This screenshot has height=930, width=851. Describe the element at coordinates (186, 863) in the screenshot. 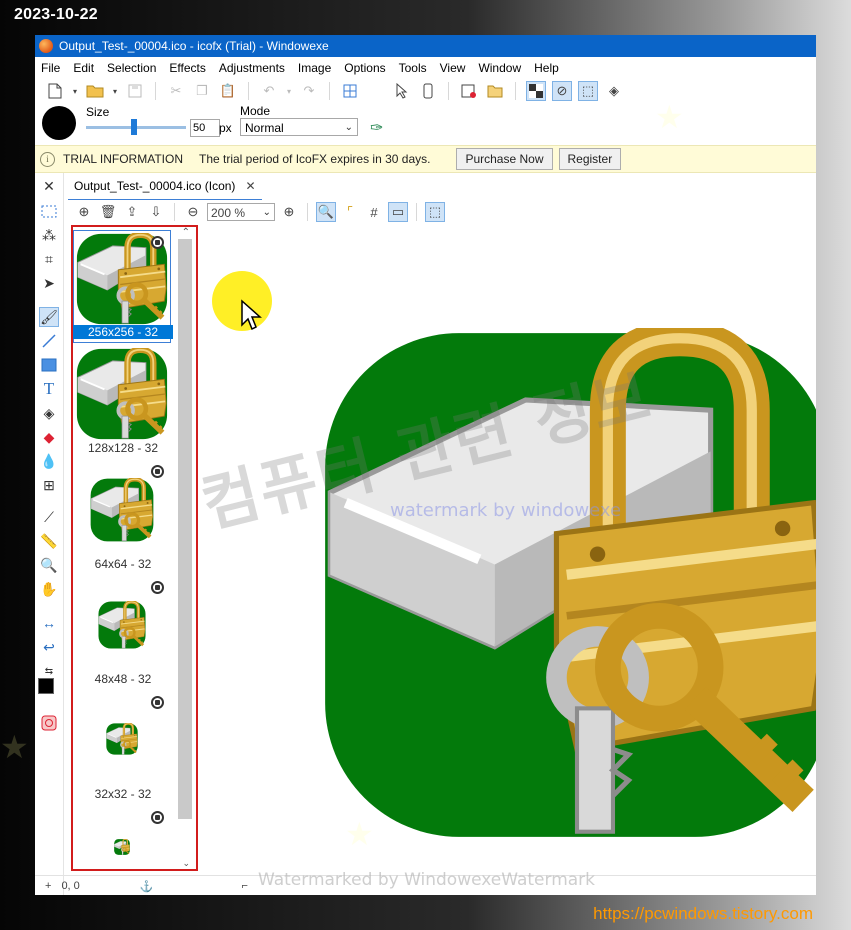

I see `scroll-down-icon: ⌄` at that location.